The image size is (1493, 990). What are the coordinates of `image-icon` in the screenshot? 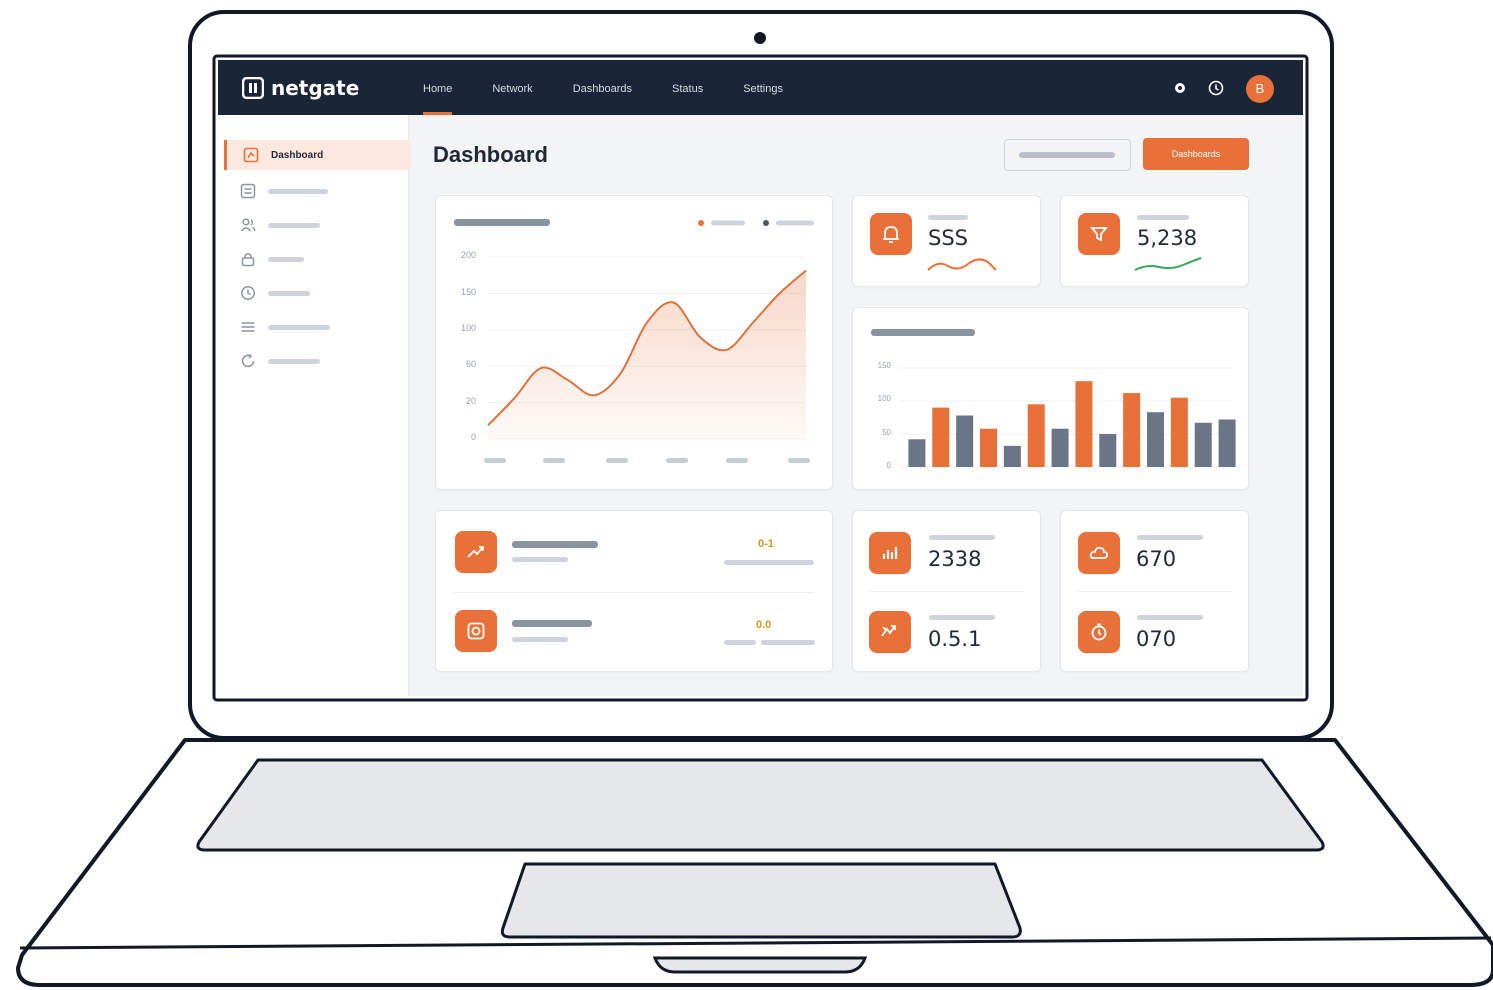 It's located at (476, 631).